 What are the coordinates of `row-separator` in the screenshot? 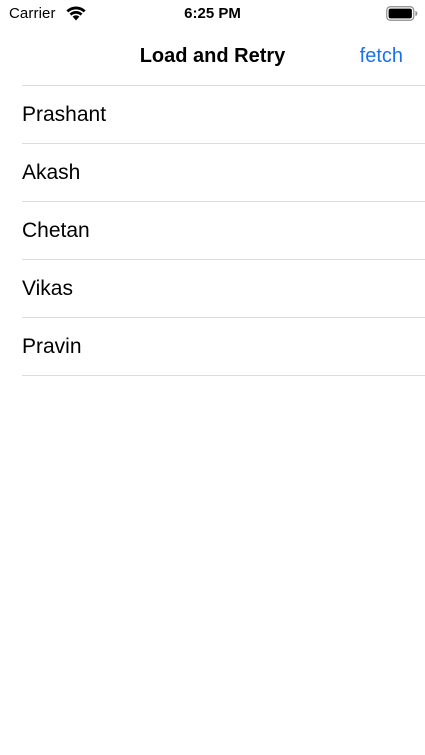 It's located at (223, 375).